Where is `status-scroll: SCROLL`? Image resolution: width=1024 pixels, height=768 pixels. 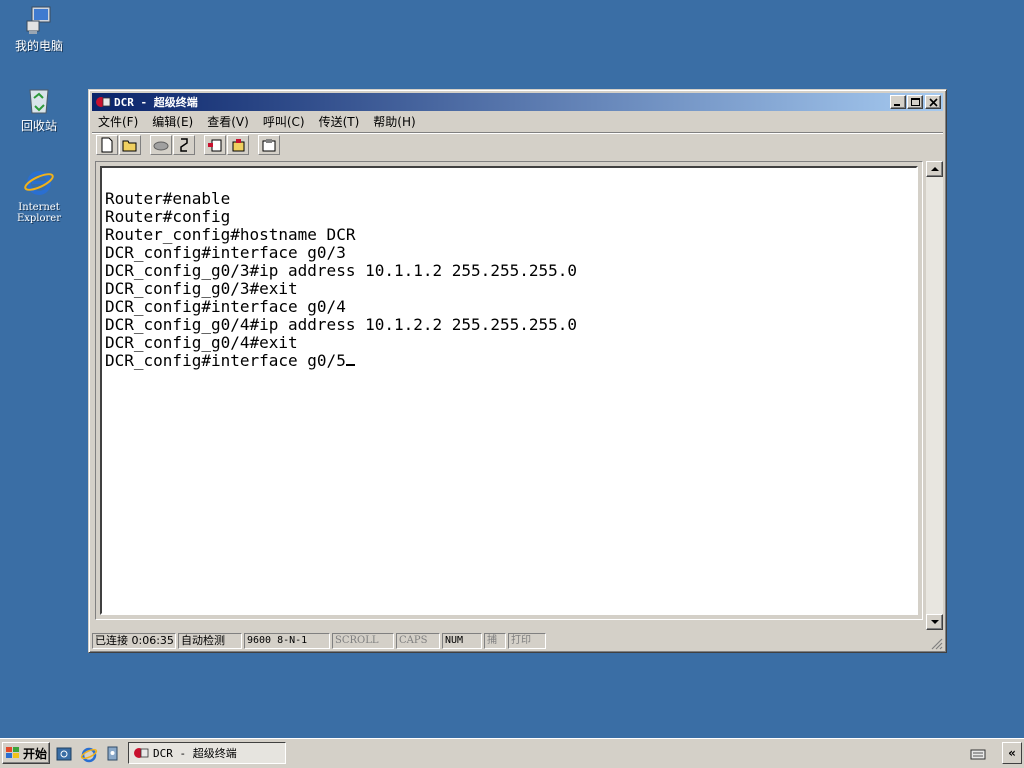 status-scroll: SCROLL is located at coordinates (363, 641).